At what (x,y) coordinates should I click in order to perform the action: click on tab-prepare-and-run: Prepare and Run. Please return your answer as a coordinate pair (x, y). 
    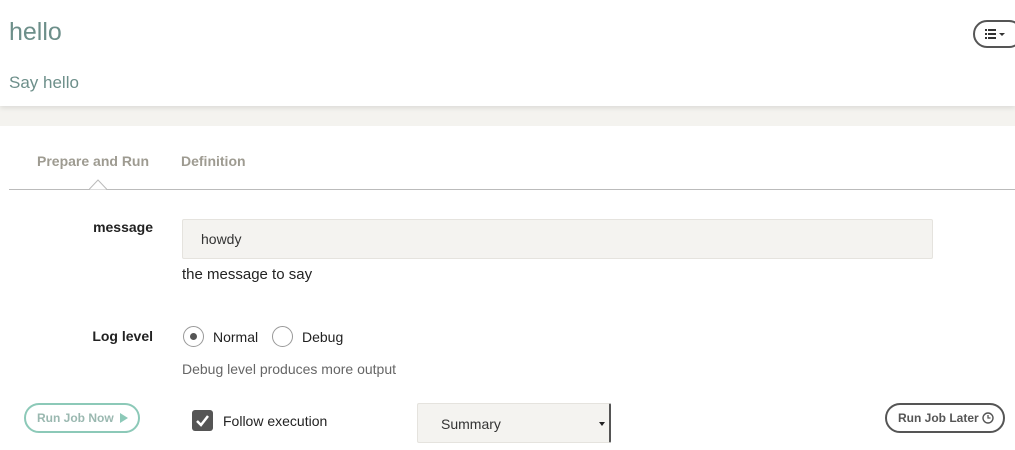
    Looking at the image, I should click on (93, 161).